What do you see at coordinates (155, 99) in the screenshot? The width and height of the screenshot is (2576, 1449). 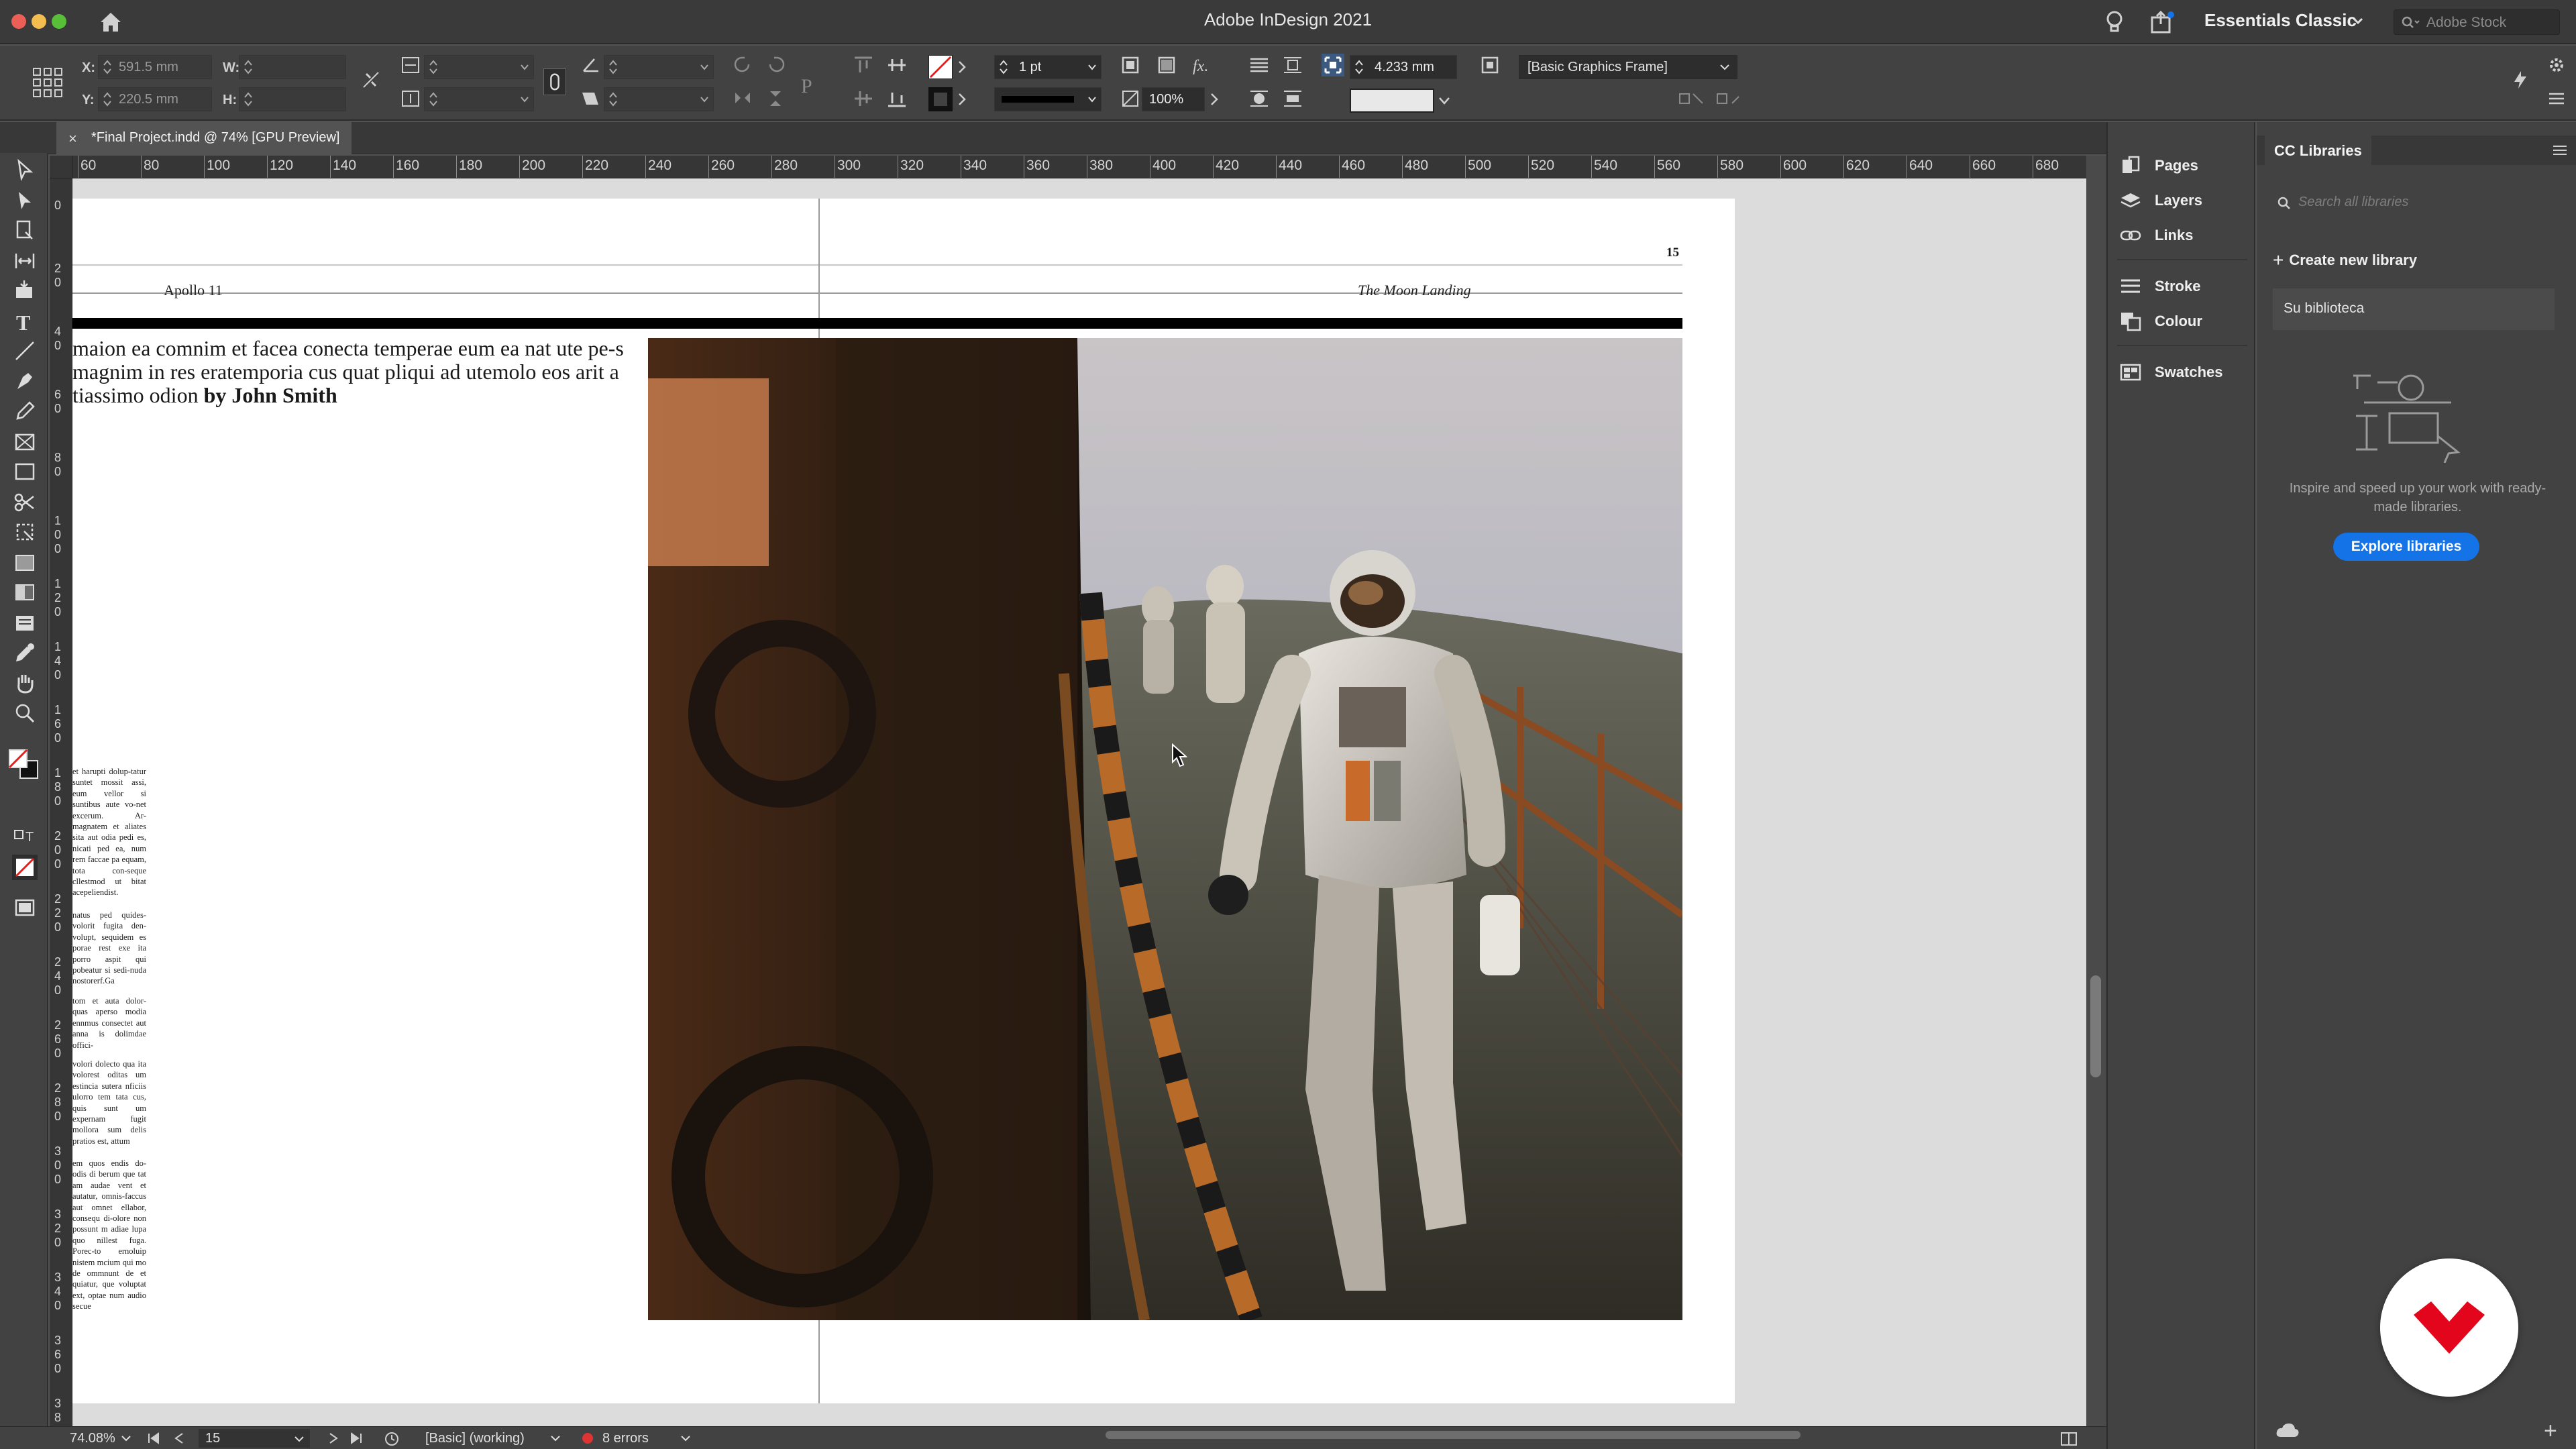 I see `y-position-field: 220.5 mm` at bounding box center [155, 99].